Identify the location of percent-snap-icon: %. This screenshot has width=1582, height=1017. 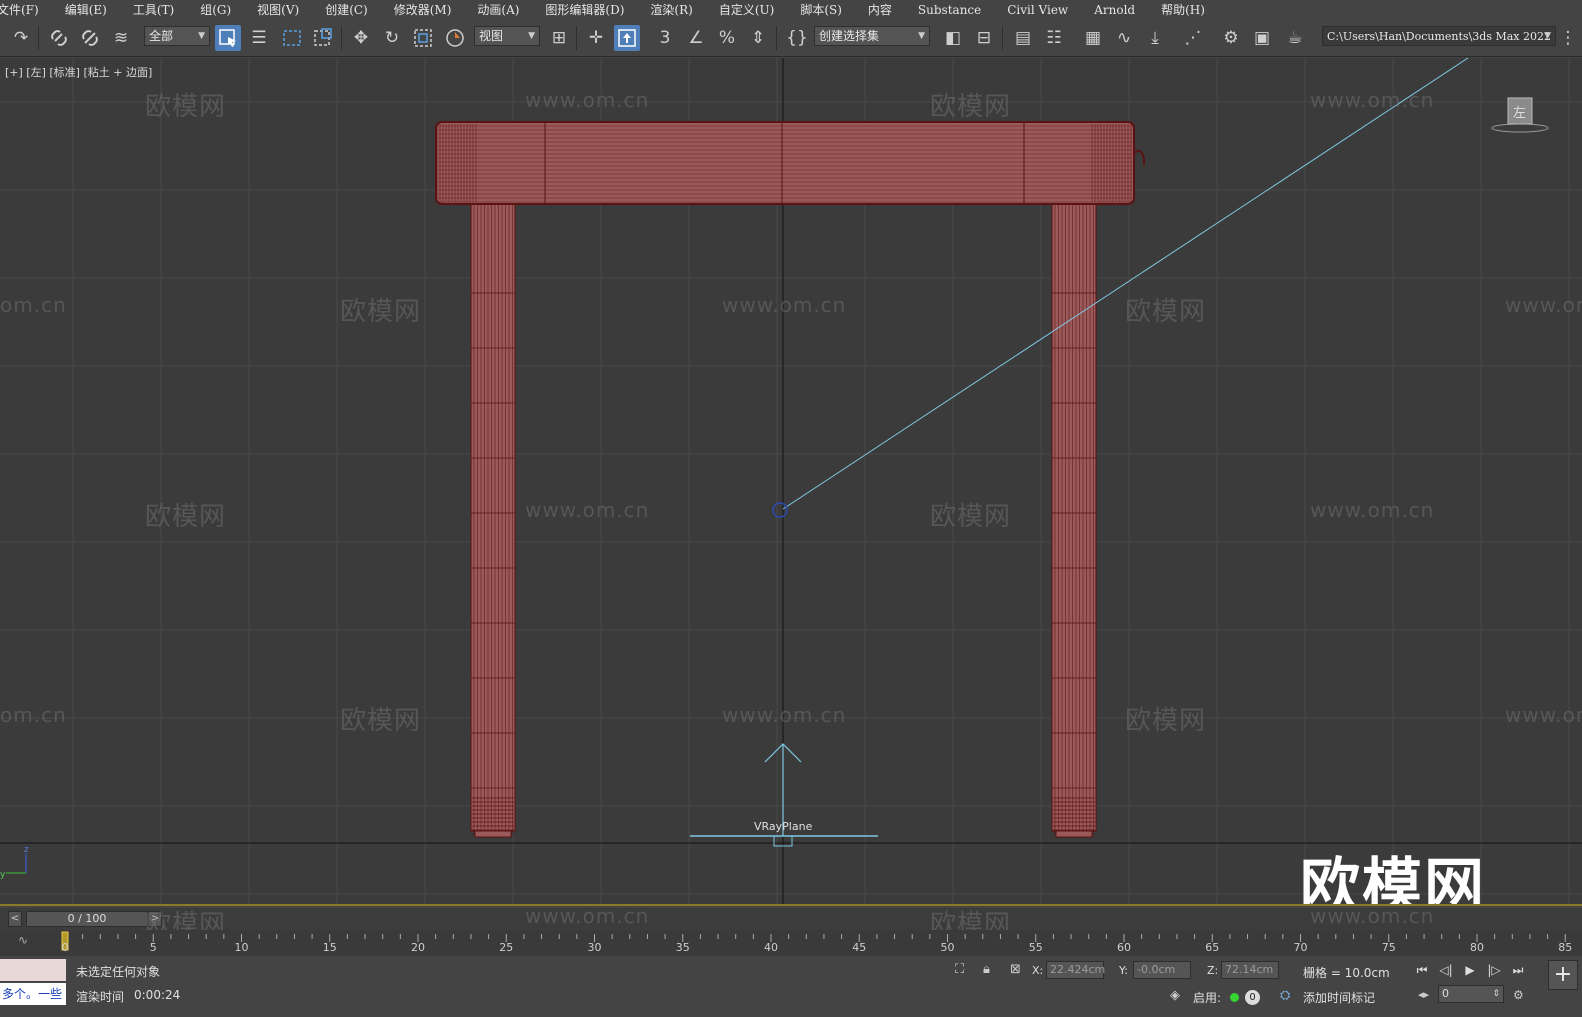
(727, 38).